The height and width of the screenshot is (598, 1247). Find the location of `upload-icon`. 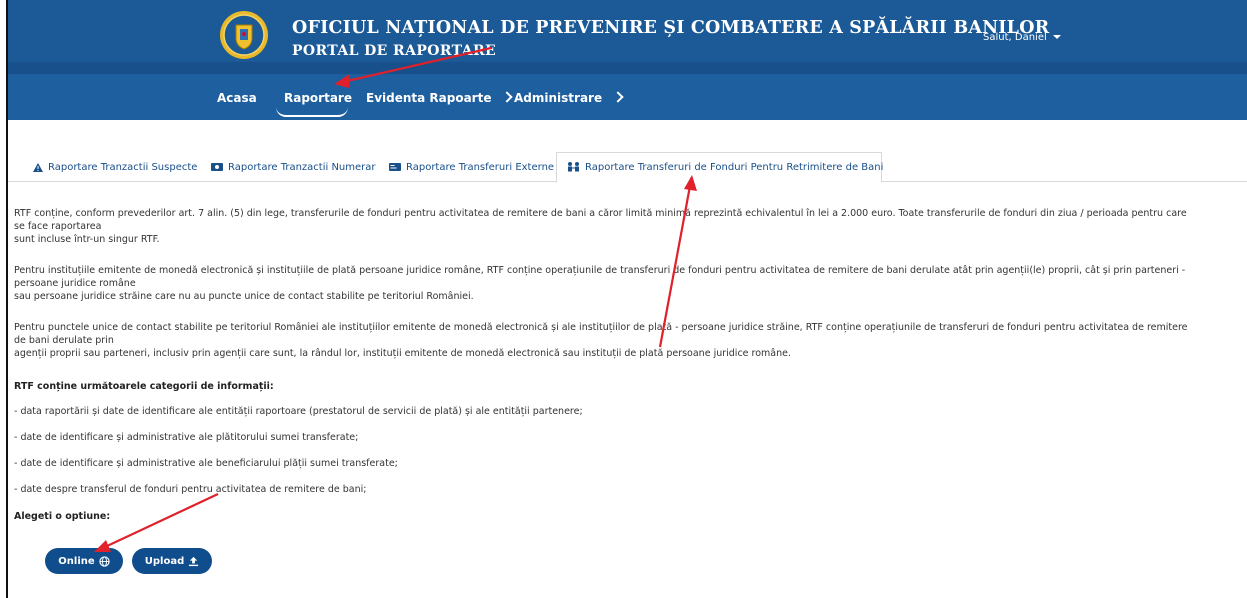

upload-icon is located at coordinates (194, 561).